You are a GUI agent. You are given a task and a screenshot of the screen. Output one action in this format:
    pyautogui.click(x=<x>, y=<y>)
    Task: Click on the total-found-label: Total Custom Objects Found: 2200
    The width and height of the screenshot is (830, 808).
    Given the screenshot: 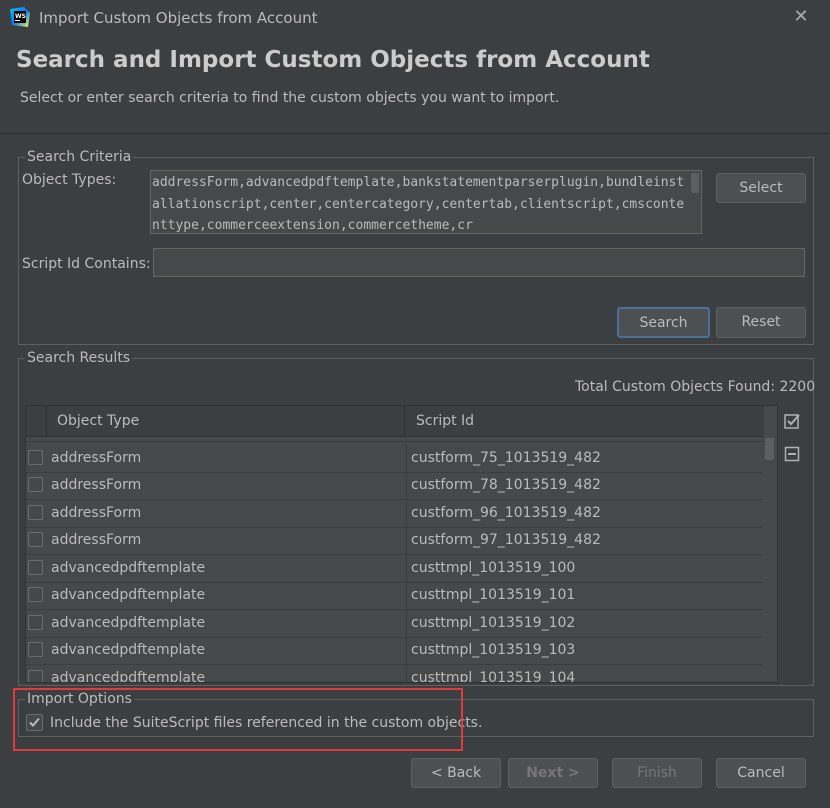 What is the action you would take?
    pyautogui.click(x=695, y=387)
    